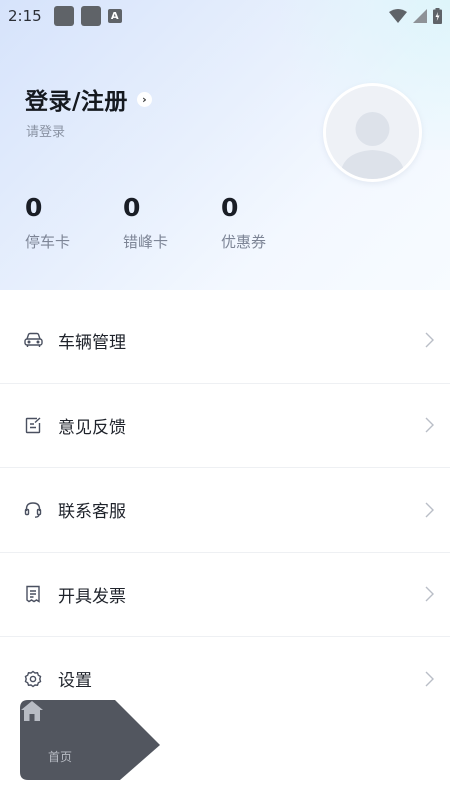 The image size is (450, 800). I want to click on stat-label: 错峰卡, so click(146, 242).